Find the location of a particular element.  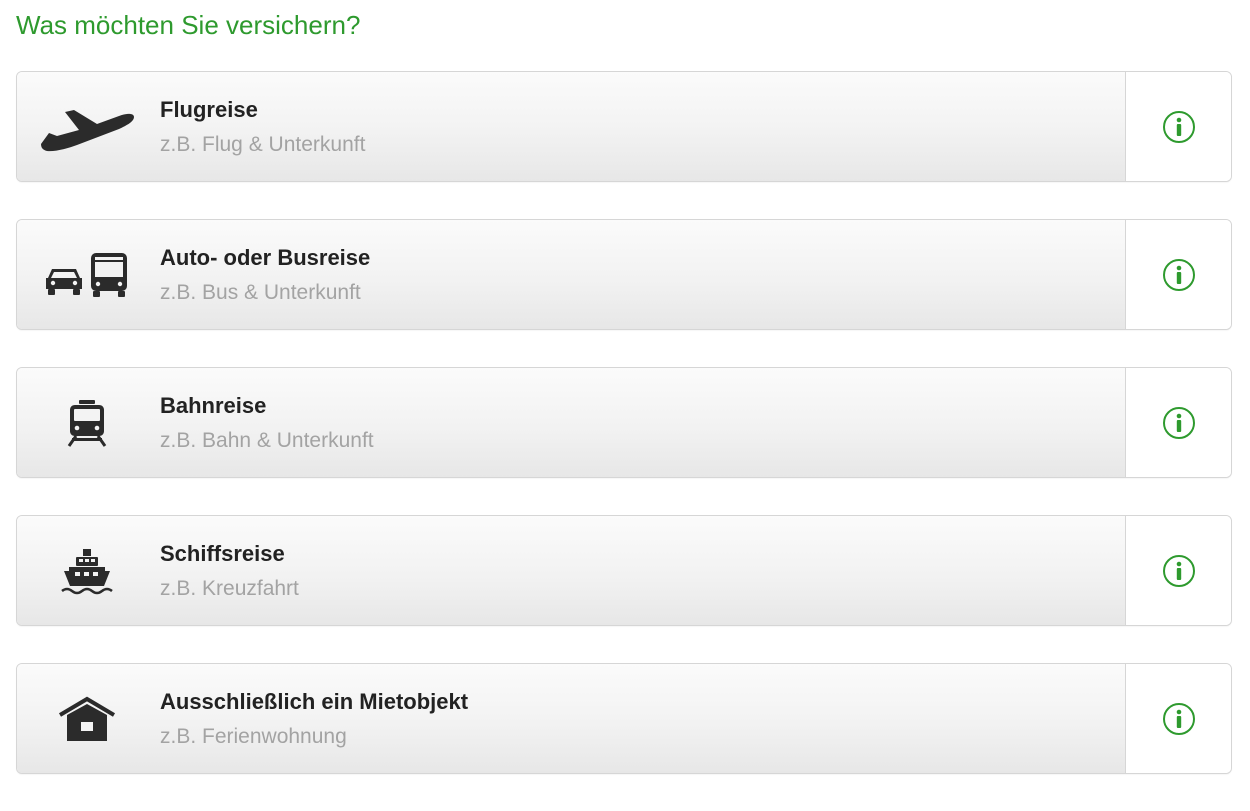

info-button-mietobjekt is located at coordinates (1178, 718).